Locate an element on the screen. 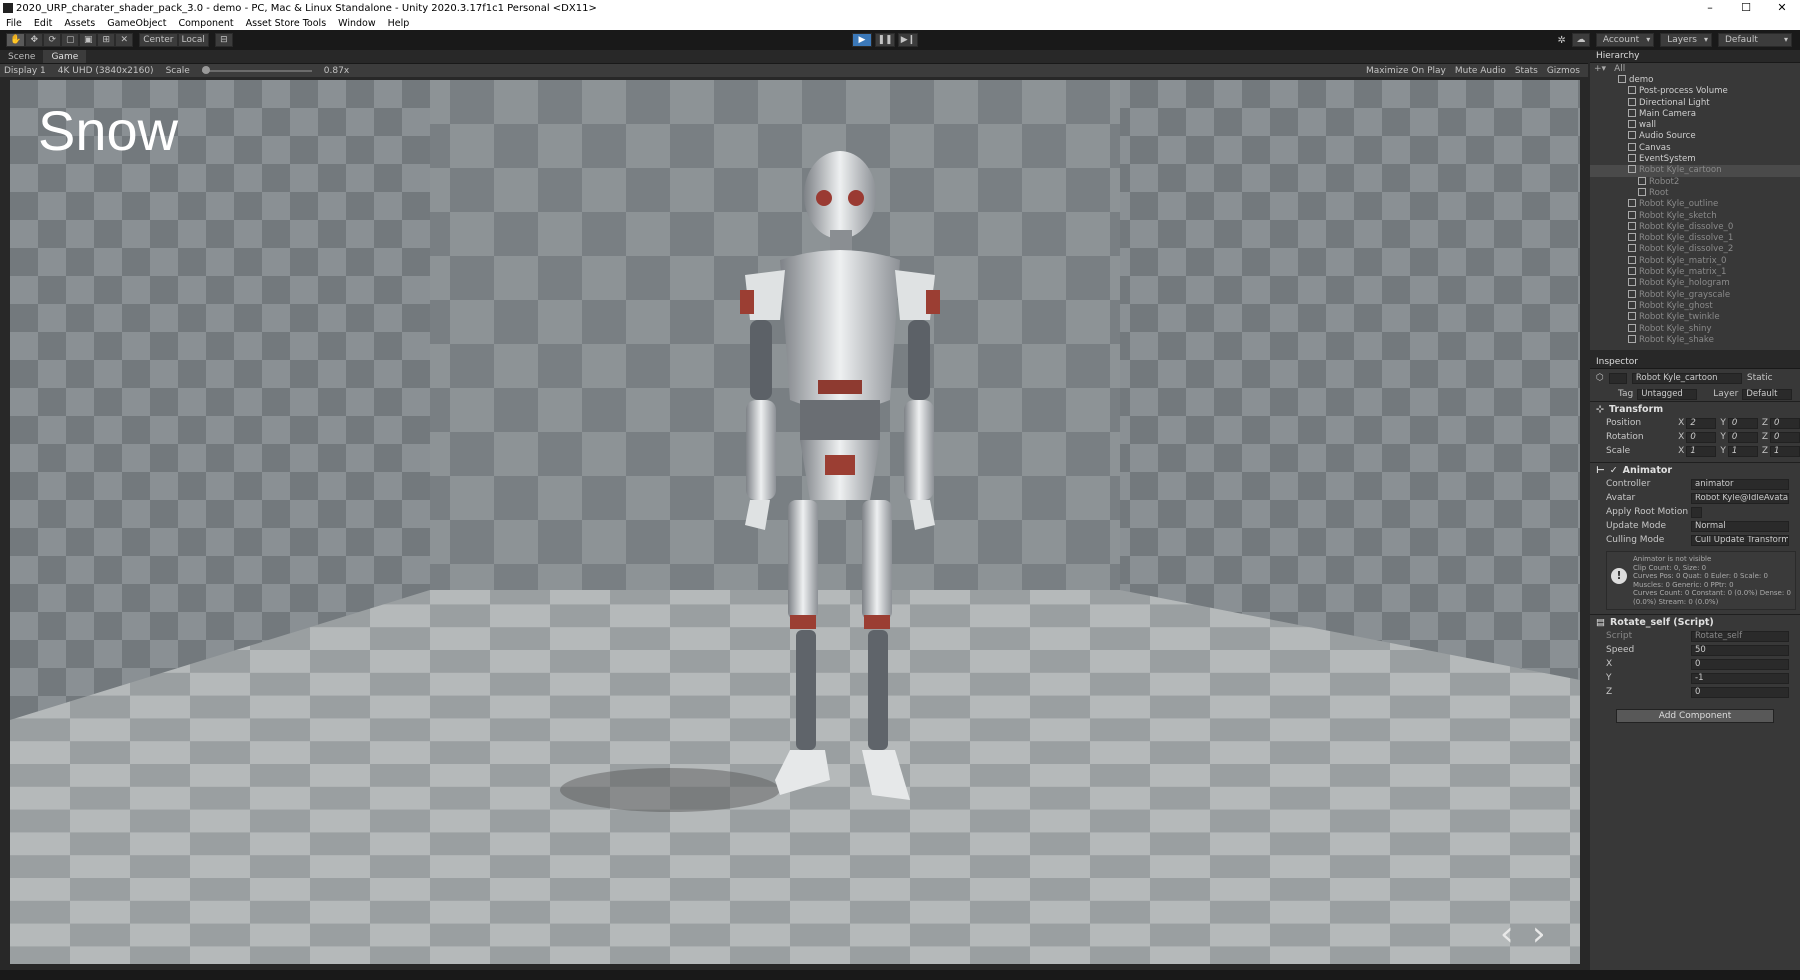 Image resolution: width=1800 pixels, height=980 pixels. apply-root-motion-label: Apply Root Motion is located at coordinates (1647, 512).